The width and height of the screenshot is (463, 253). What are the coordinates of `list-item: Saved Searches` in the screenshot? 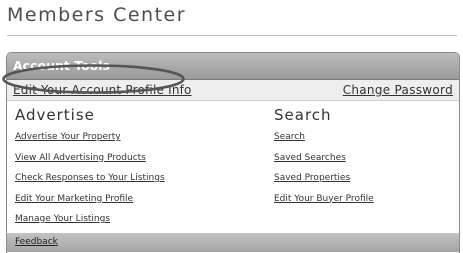 It's located at (324, 161).